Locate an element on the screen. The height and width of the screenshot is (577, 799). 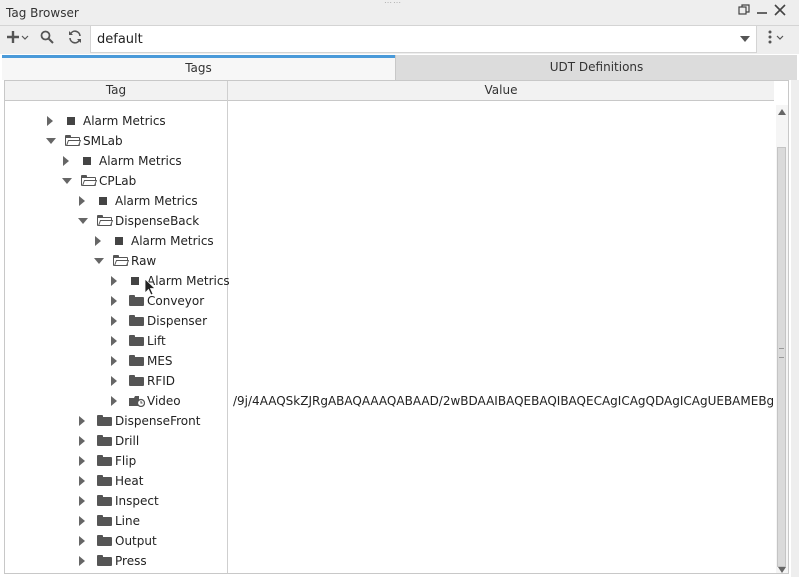
refresh-button is located at coordinates (75, 40).